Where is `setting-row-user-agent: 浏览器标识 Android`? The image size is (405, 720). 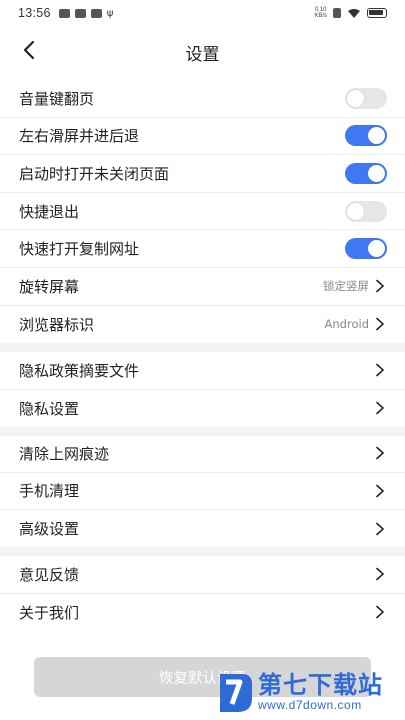
setting-row-user-agent: 浏览器标识 Android is located at coordinates (202, 325).